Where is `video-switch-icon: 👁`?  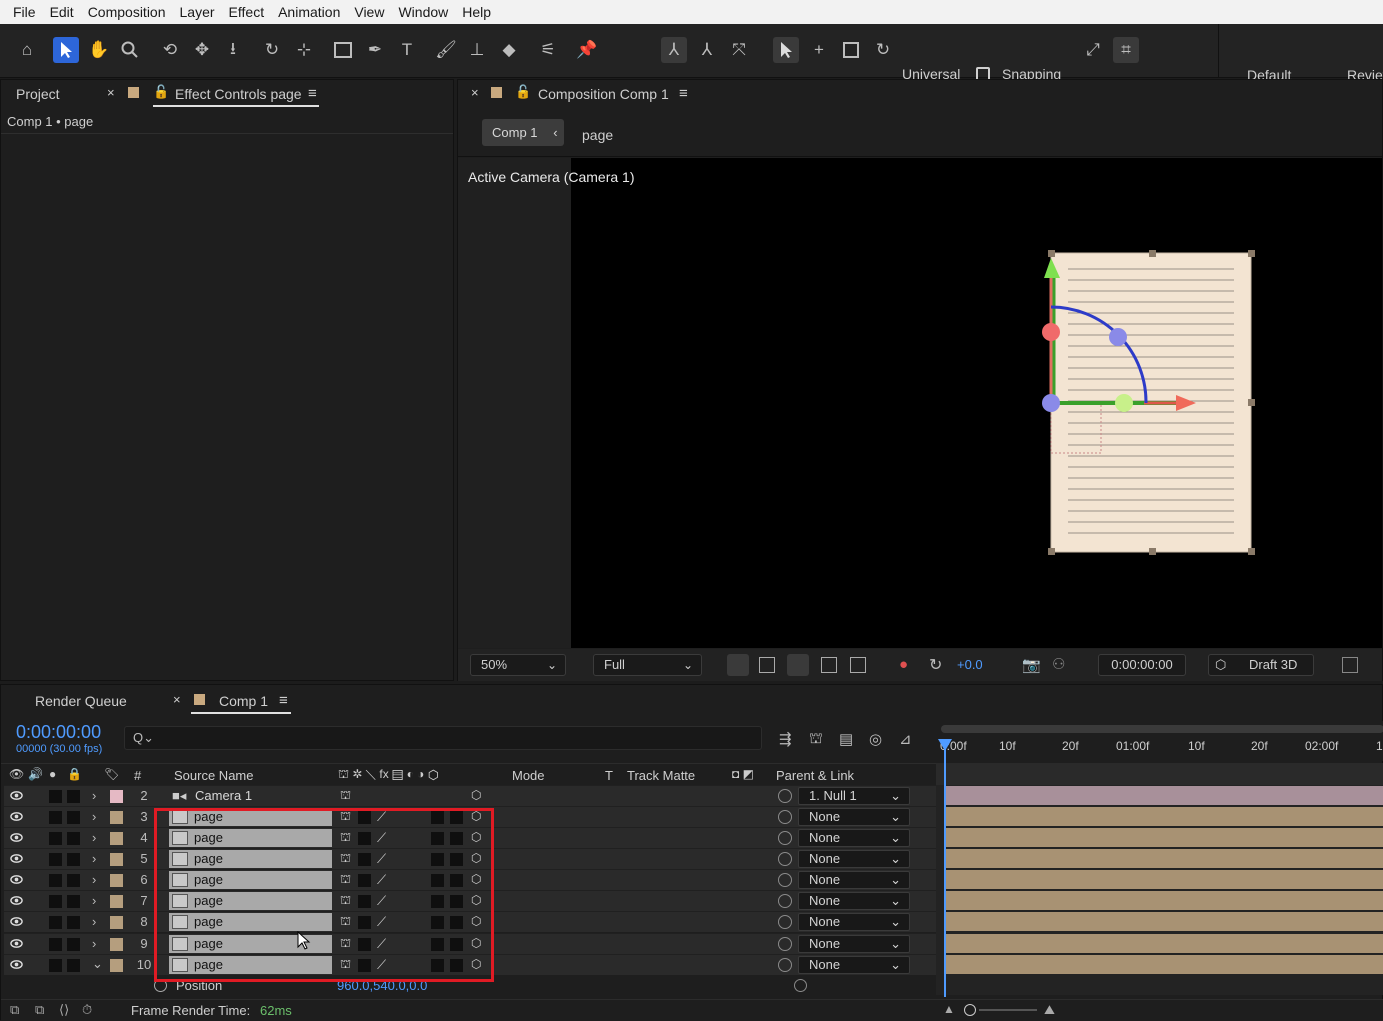 video-switch-icon: 👁 is located at coordinates (16, 774).